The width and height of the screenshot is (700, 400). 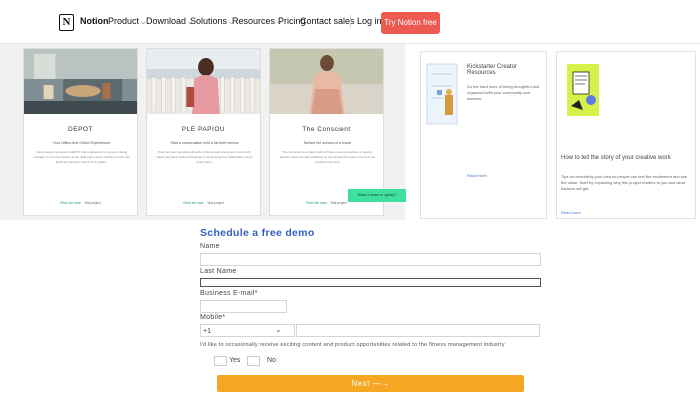 What do you see at coordinates (257, 233) in the screenshot?
I see `form-title: Schedule a free demo` at bounding box center [257, 233].